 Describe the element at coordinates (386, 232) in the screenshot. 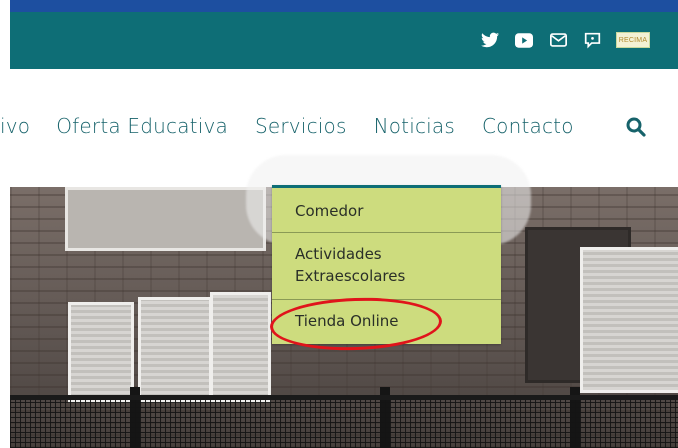

I see `dropdown-divider` at that location.